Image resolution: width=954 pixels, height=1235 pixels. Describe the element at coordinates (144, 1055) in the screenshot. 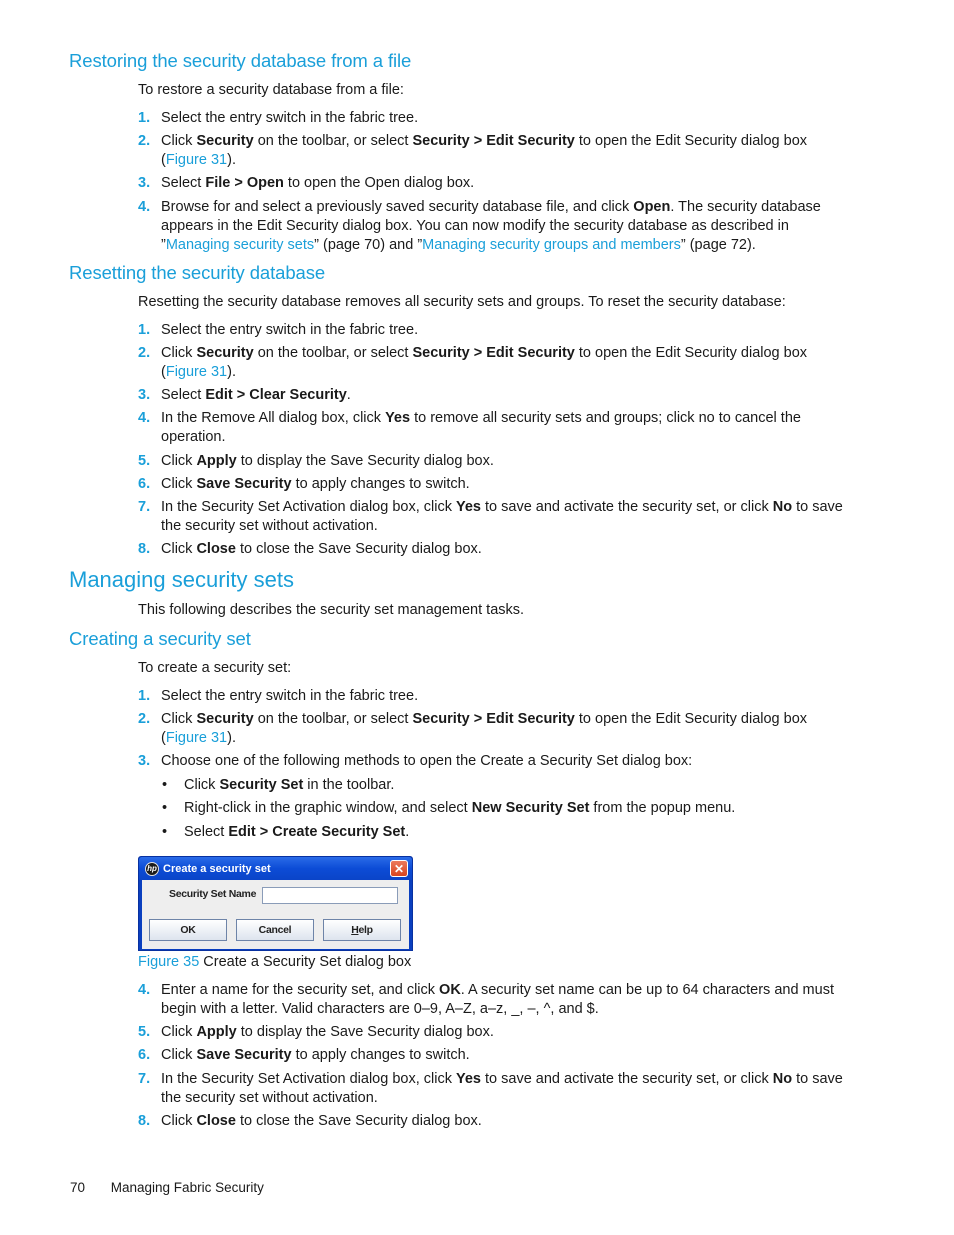

I see `step-number: 6.` at that location.